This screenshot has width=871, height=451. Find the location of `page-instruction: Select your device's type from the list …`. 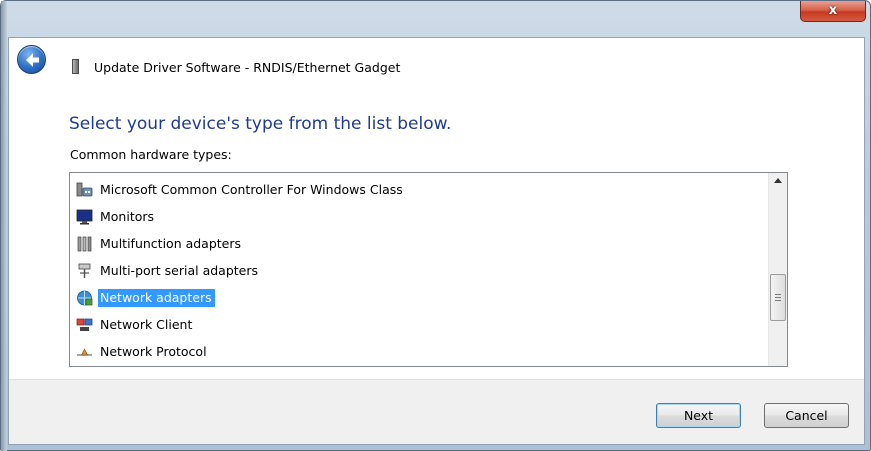

page-instruction: Select your device's type from the list … is located at coordinates (260, 124).